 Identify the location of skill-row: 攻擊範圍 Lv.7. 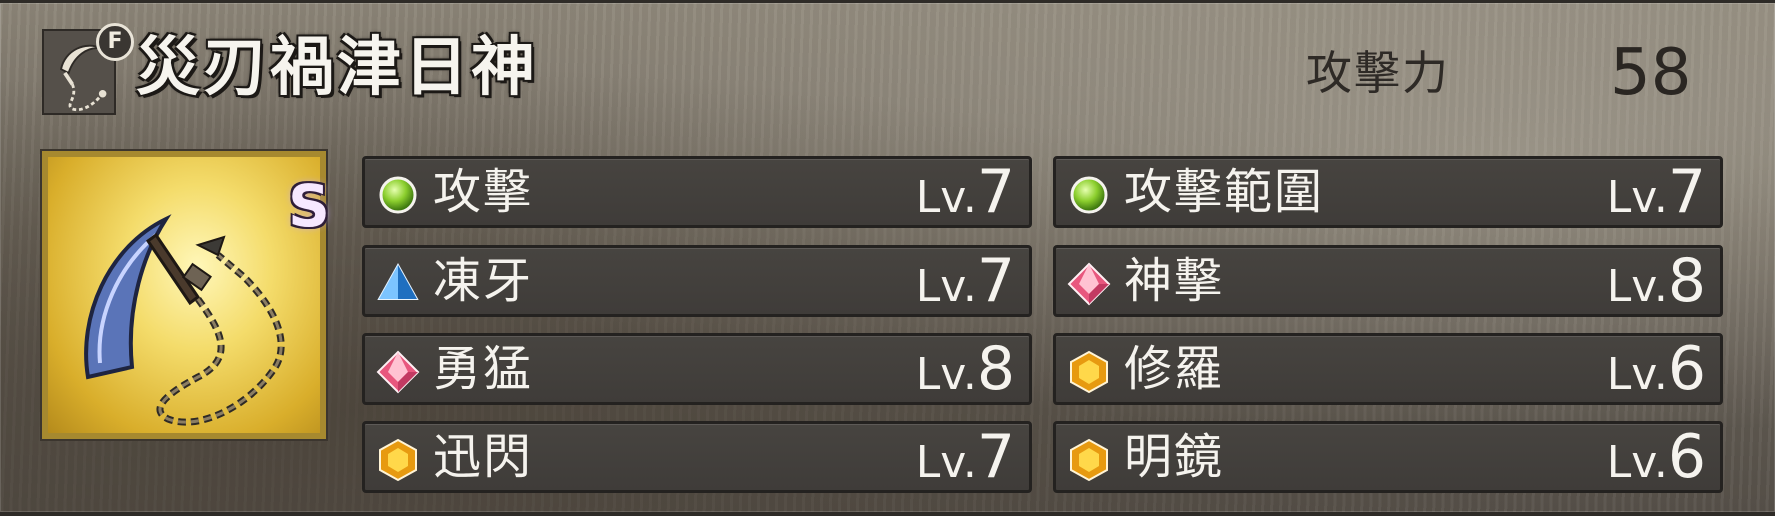
(1388, 192).